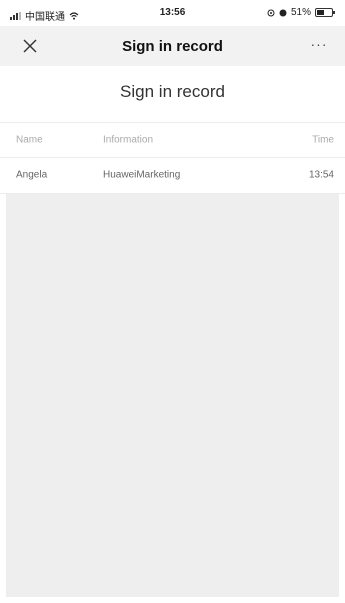 This screenshot has width=345, height=603. I want to click on page-heading: Sign in record, so click(172, 91).